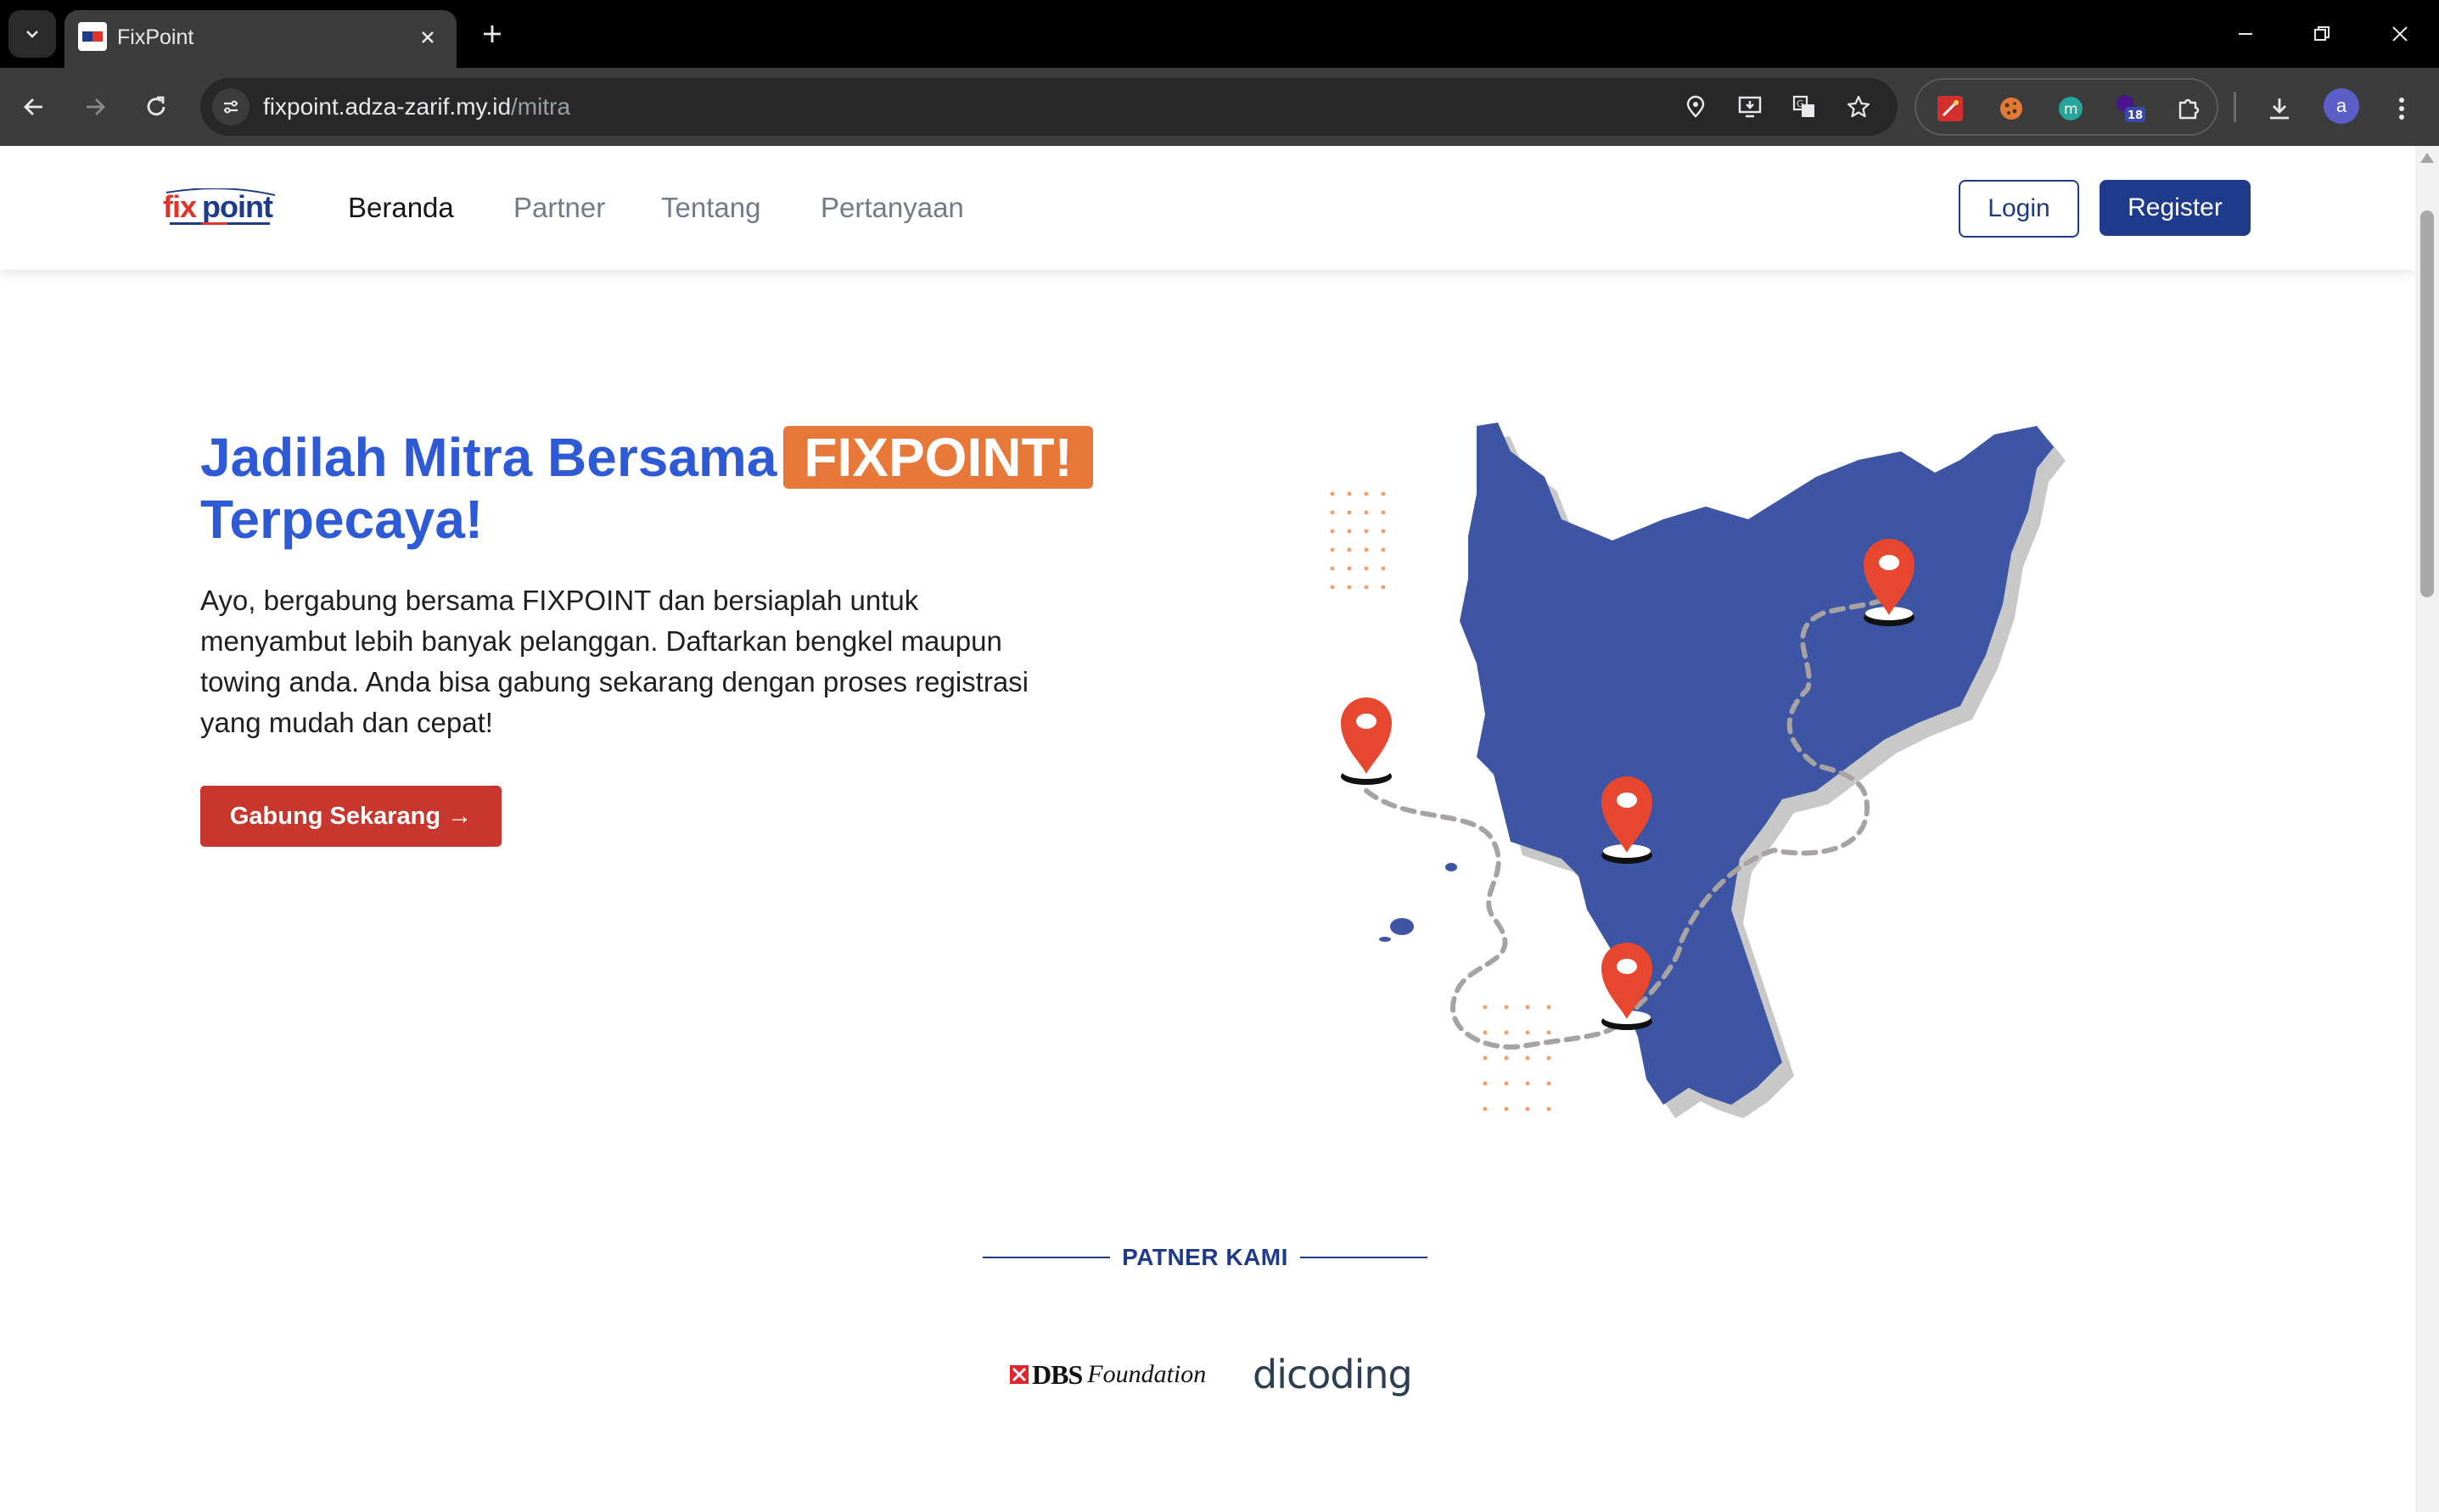 The image size is (2439, 1512). Describe the element at coordinates (260, 39) in the screenshot. I see `browser-tab: FixPoint` at that location.